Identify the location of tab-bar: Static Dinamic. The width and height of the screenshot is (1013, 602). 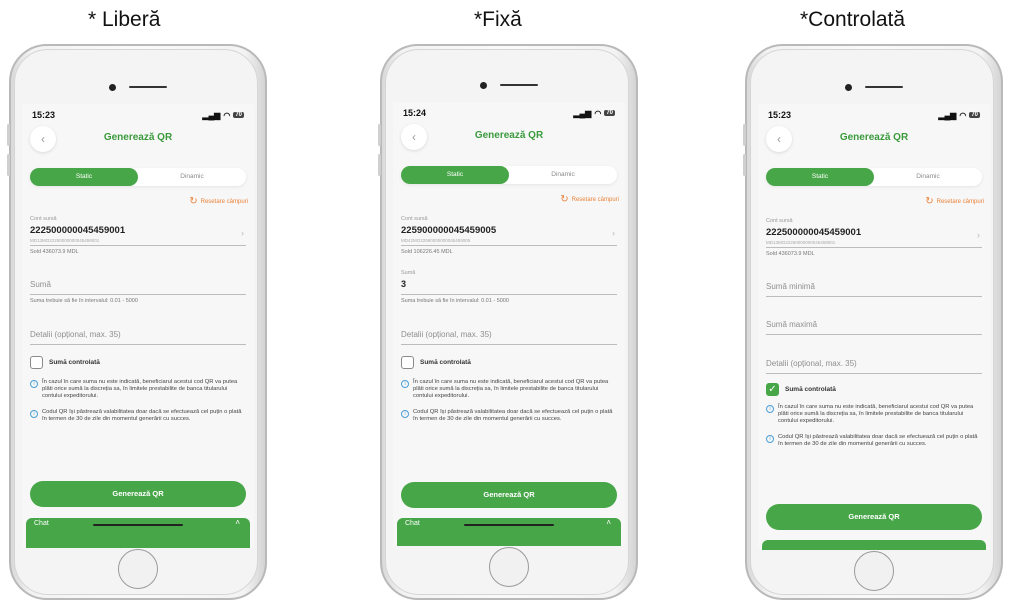
(509, 175).